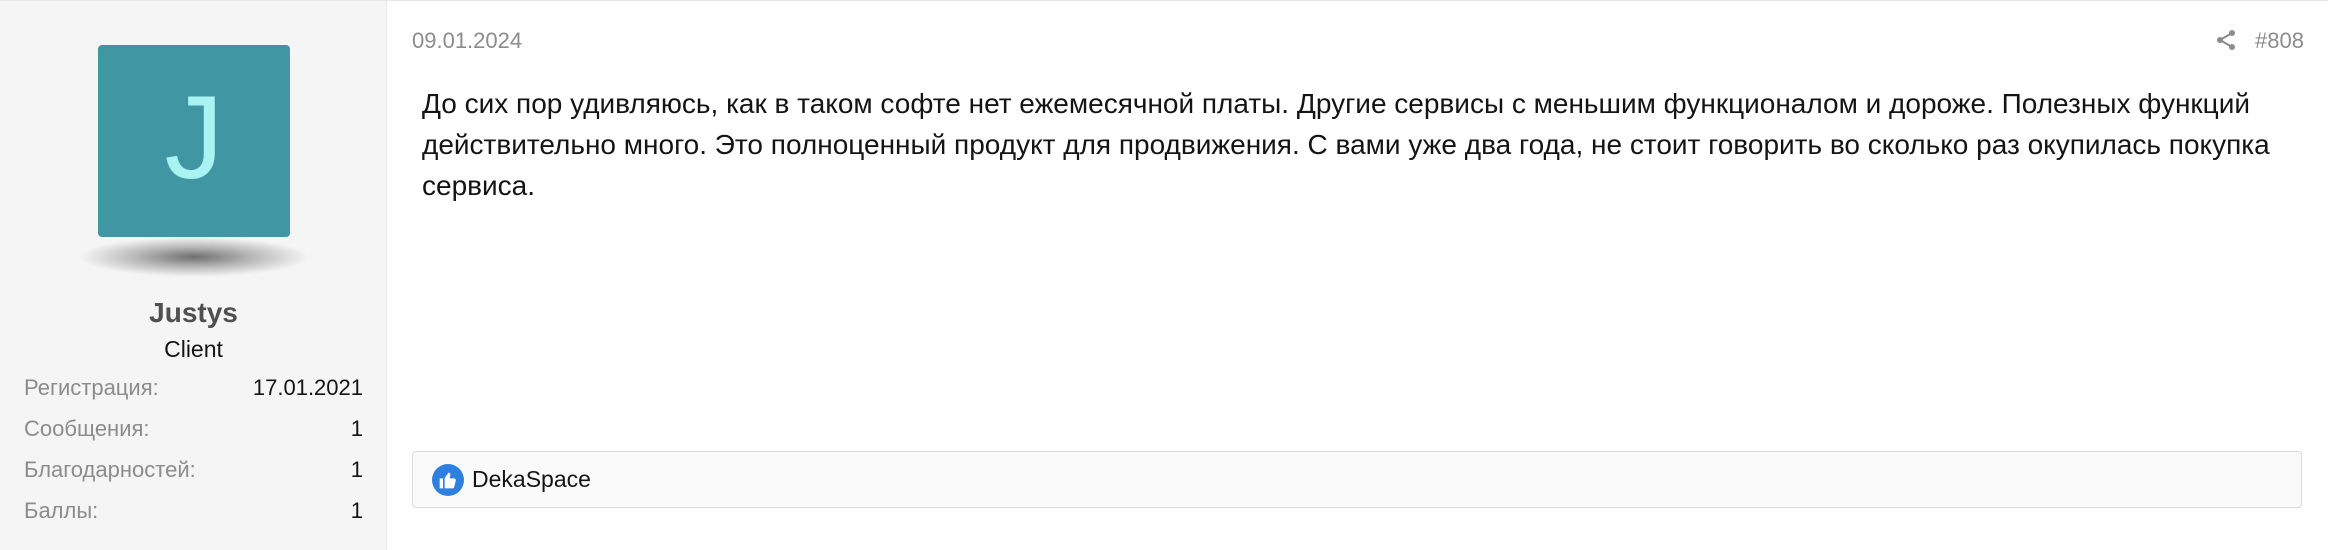 Image resolution: width=2328 pixels, height=550 pixels. I want to click on reaction-user-link: DekaSpace, so click(531, 479).